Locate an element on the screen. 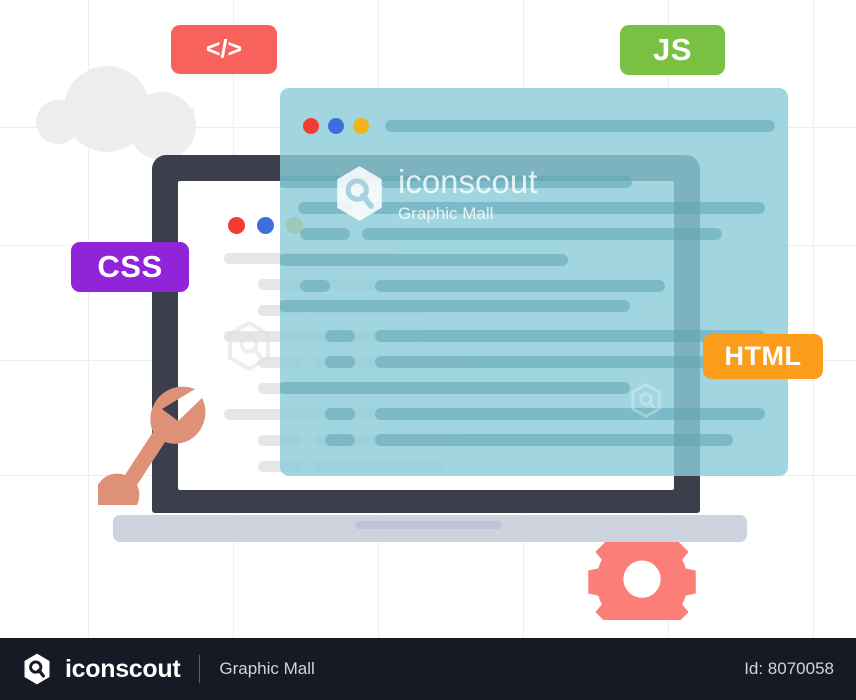 Image resolution: width=856 pixels, height=700 pixels. footer-brand-name: iconscout is located at coordinates (123, 668).